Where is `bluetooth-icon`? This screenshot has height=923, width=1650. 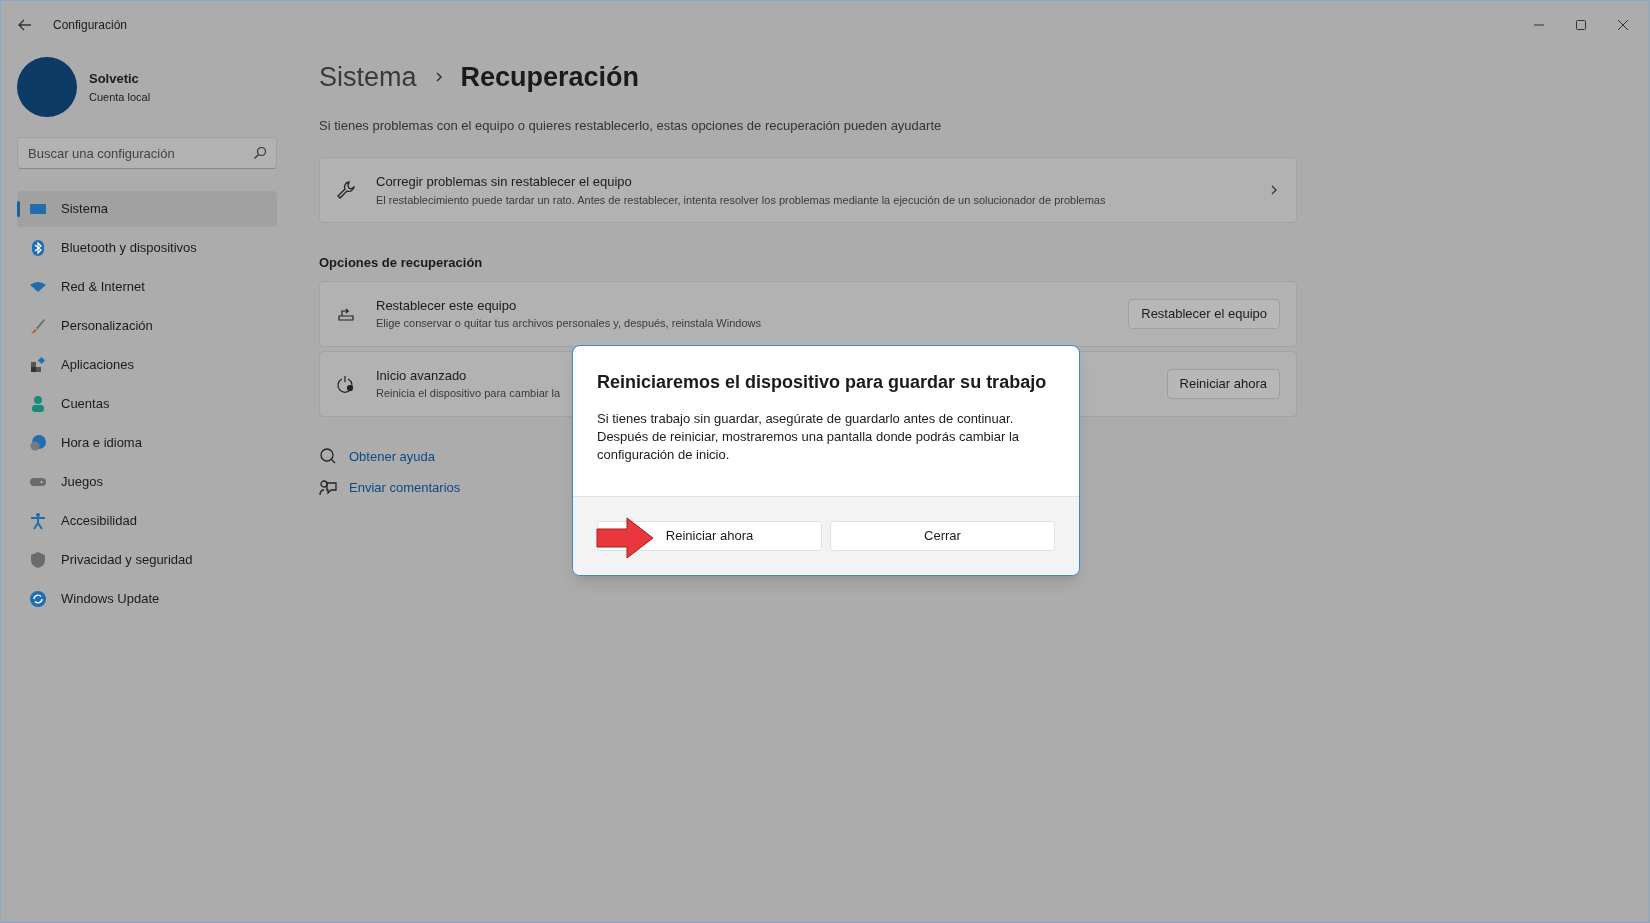 bluetooth-icon is located at coordinates (38, 248).